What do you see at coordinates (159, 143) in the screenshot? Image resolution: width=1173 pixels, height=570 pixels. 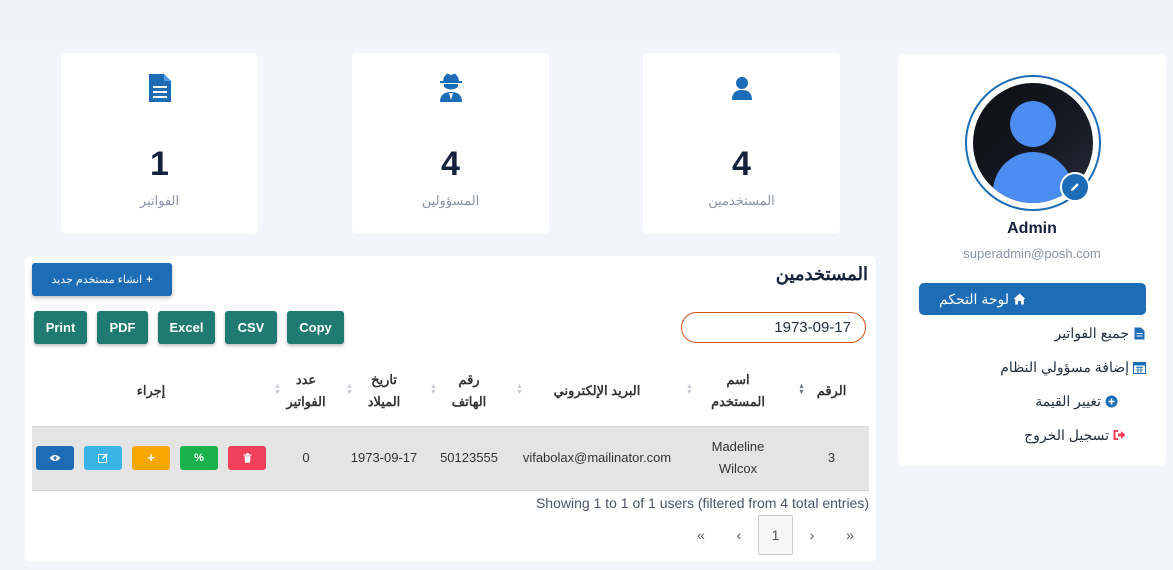 I see `stat-card-invoices: 1 الفواتير` at bounding box center [159, 143].